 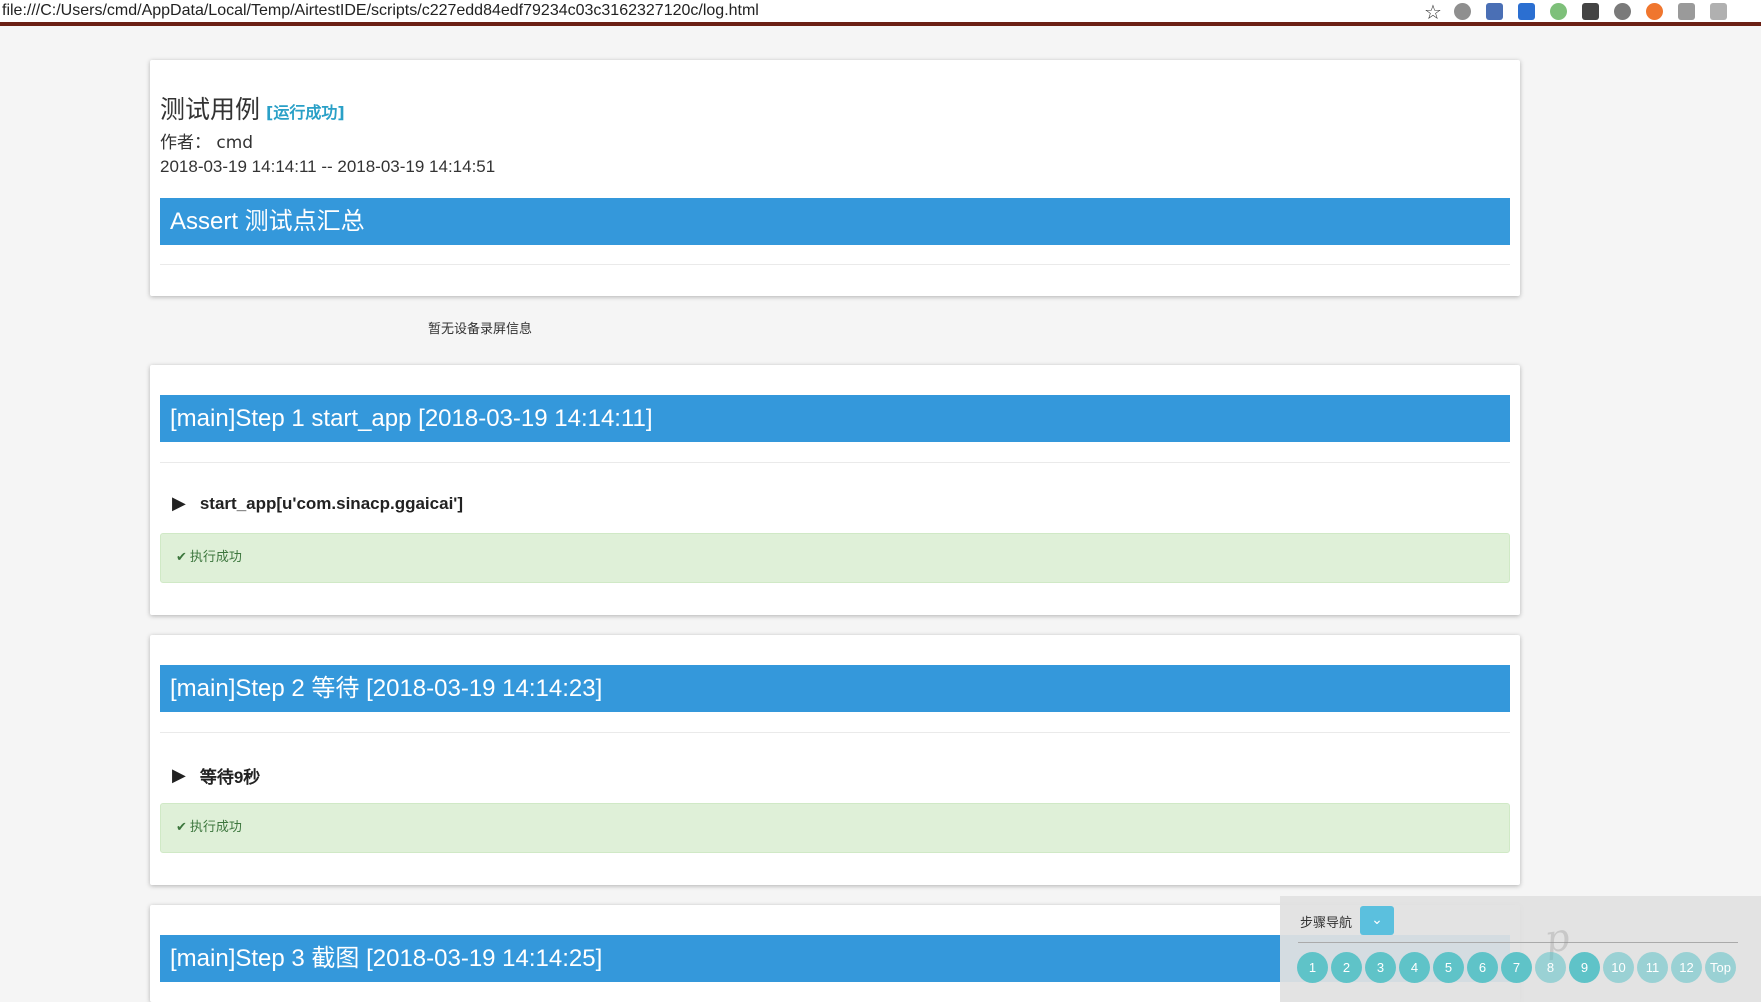 I want to click on step-toggle: ▶ 等待9秒, so click(x=216, y=775).